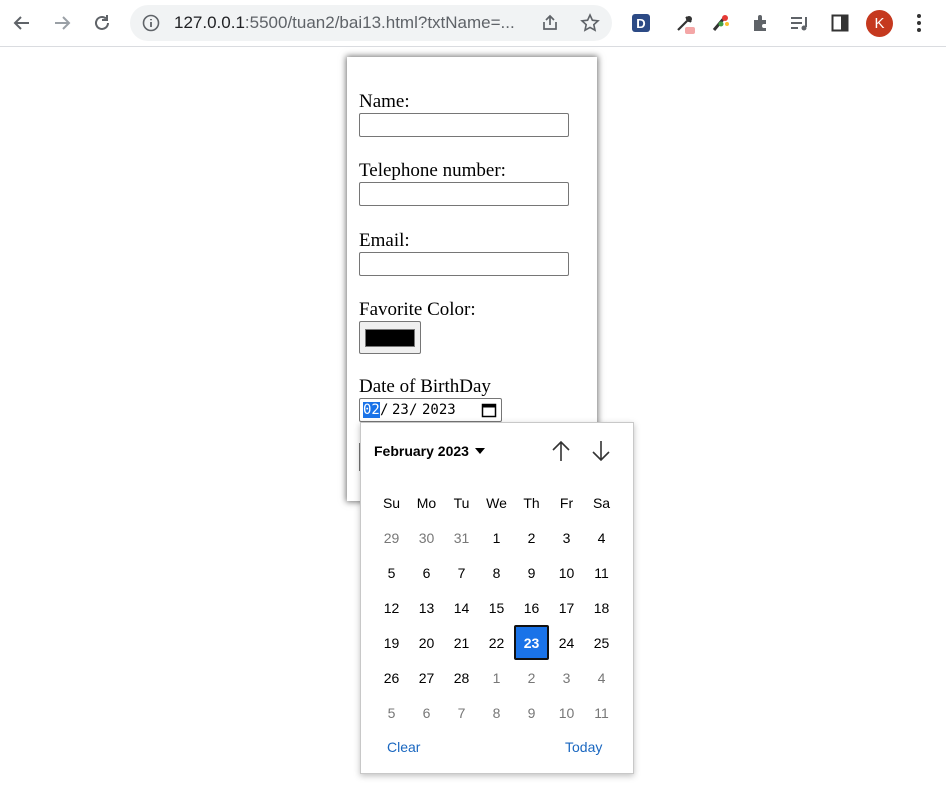 Image resolution: width=946 pixels, height=795 pixels. What do you see at coordinates (761, 23) in the screenshot?
I see `extensions-puzzle-icon` at bounding box center [761, 23].